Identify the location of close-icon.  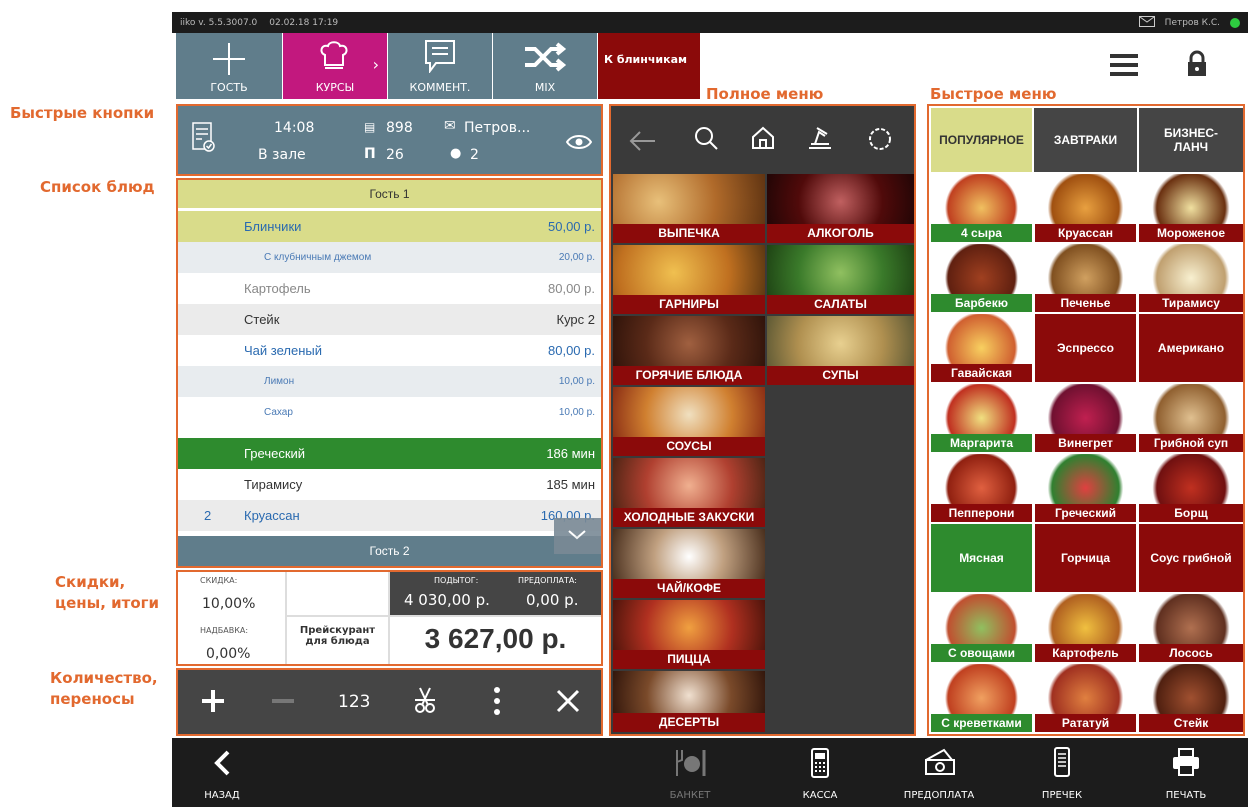
(568, 701).